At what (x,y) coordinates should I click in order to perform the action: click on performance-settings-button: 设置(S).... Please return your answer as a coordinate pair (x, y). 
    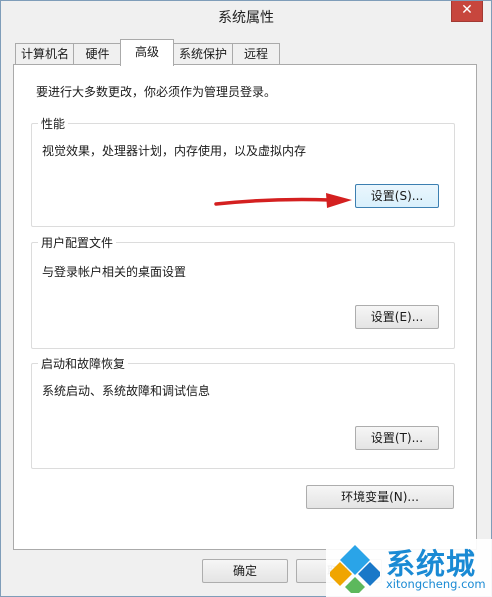
    Looking at the image, I should click on (397, 196).